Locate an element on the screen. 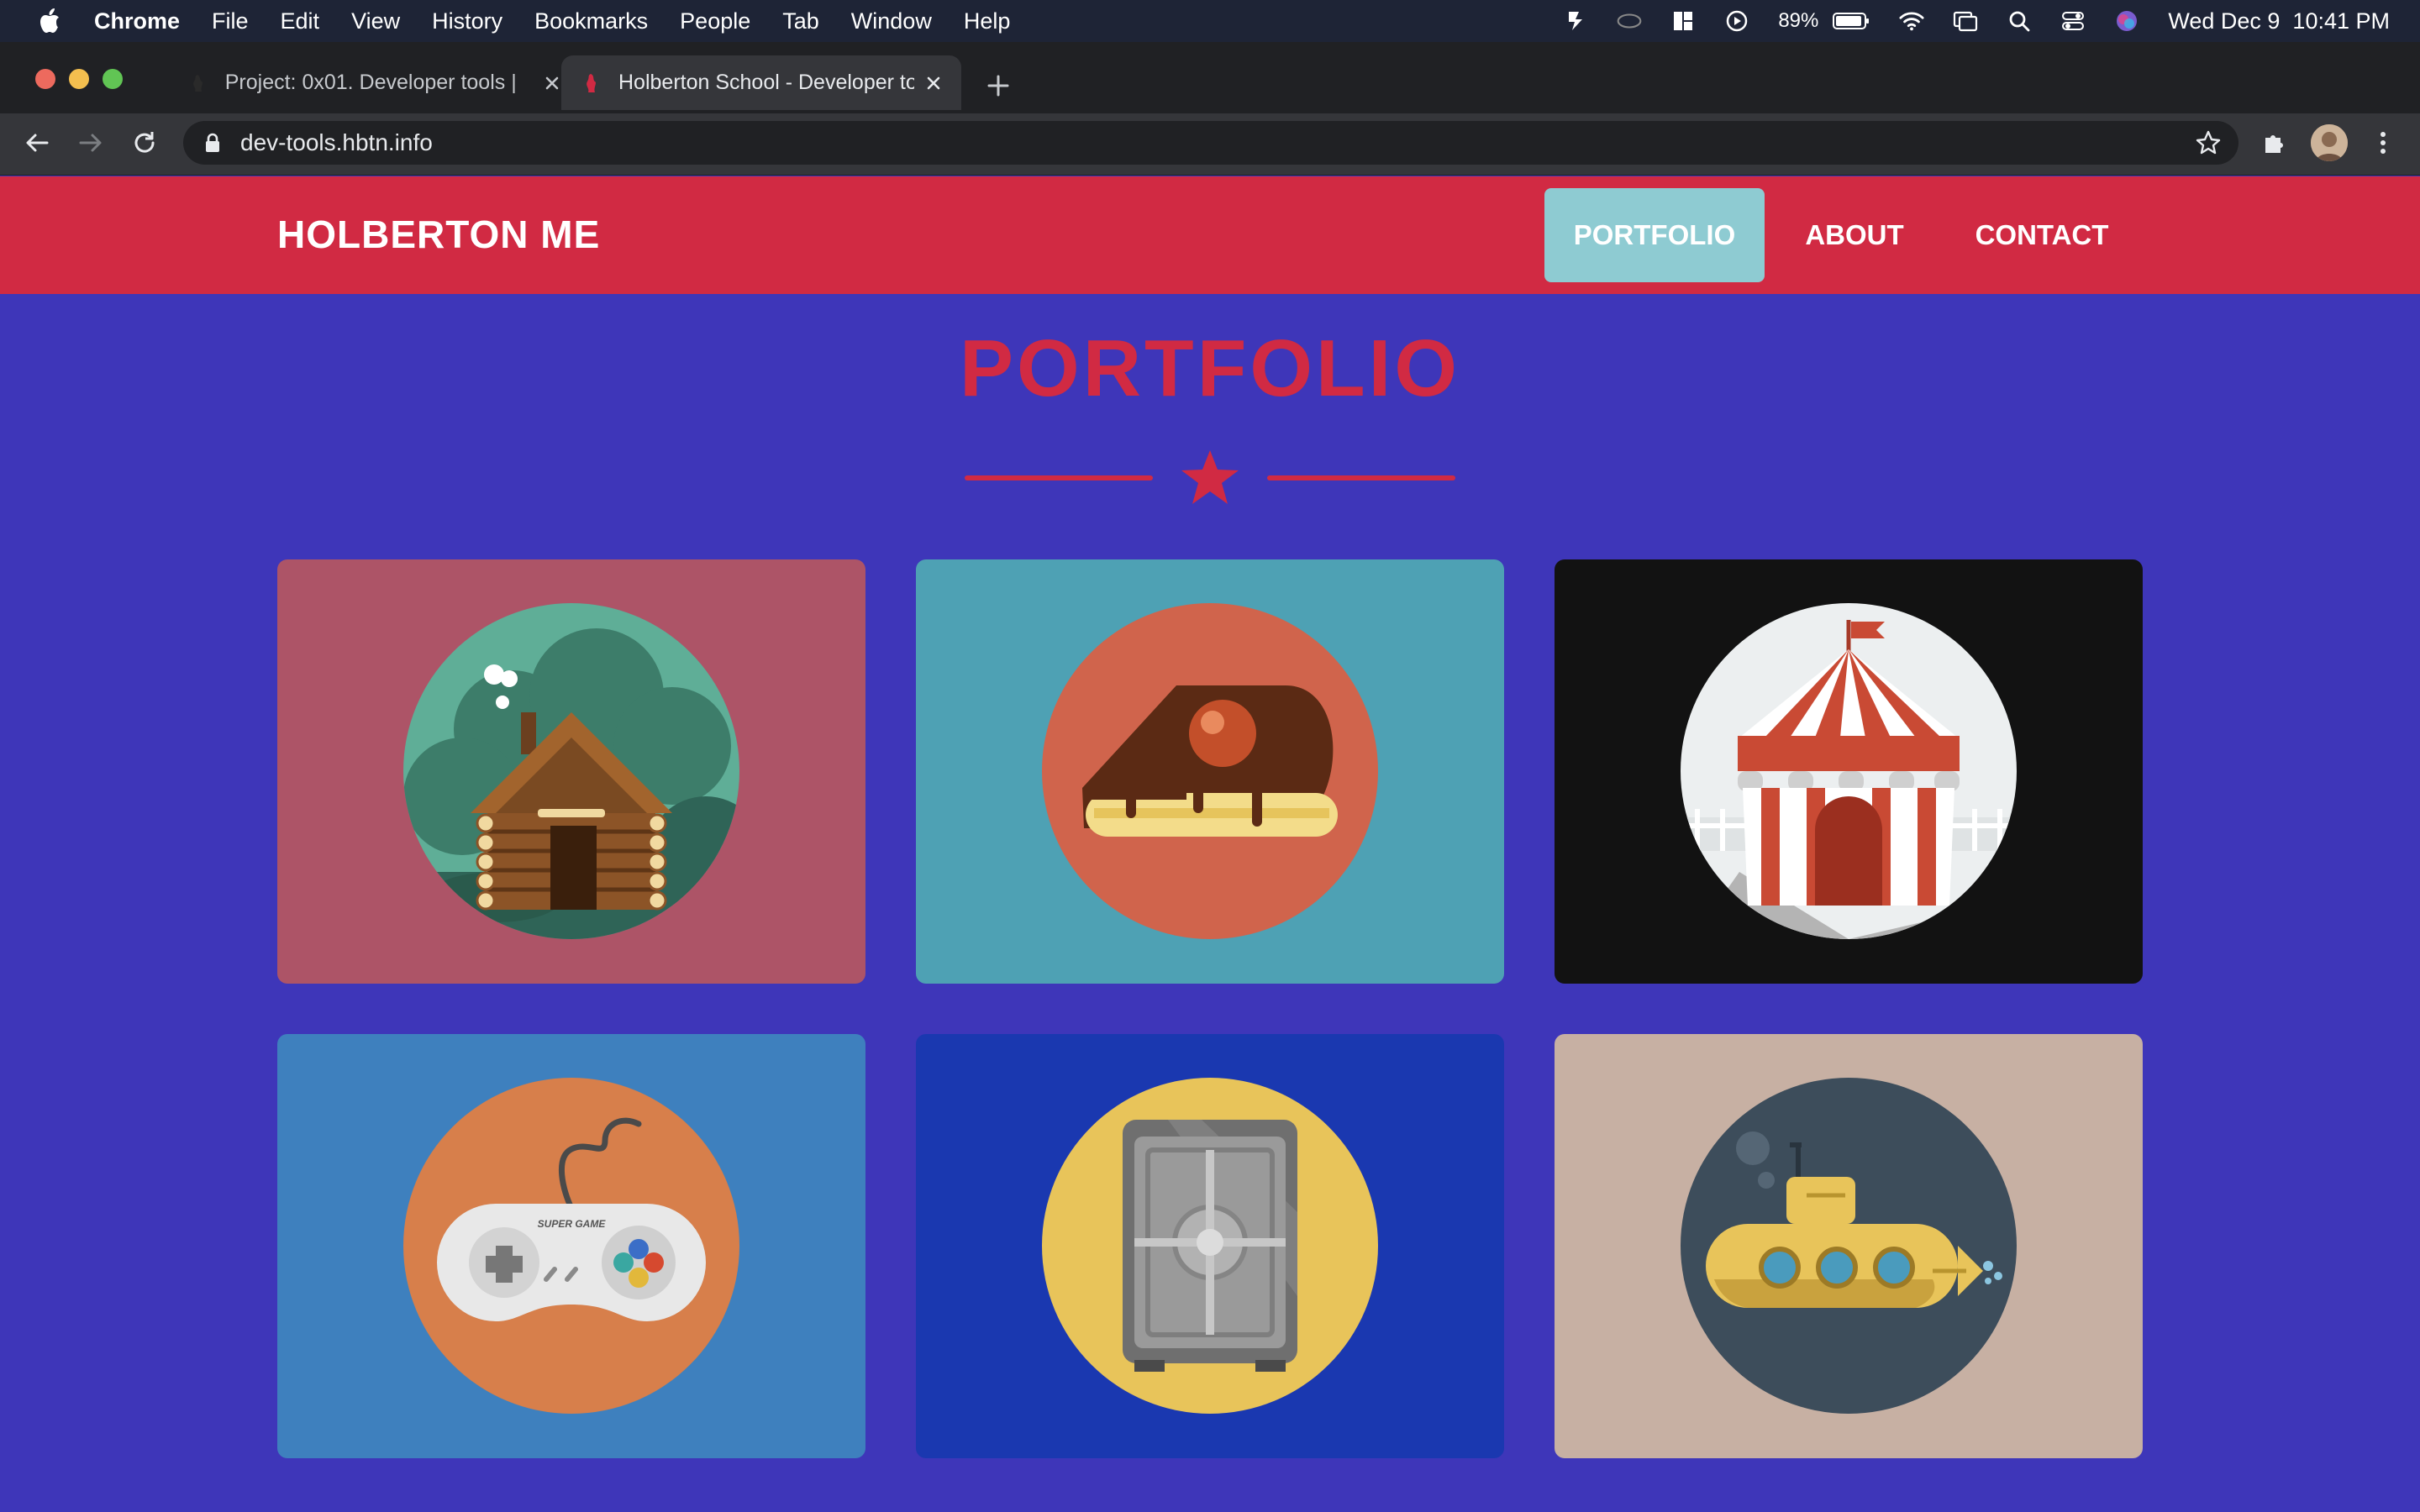 Image resolution: width=2420 pixels, height=1512 pixels. cake-slice-icon is located at coordinates (1210, 771).